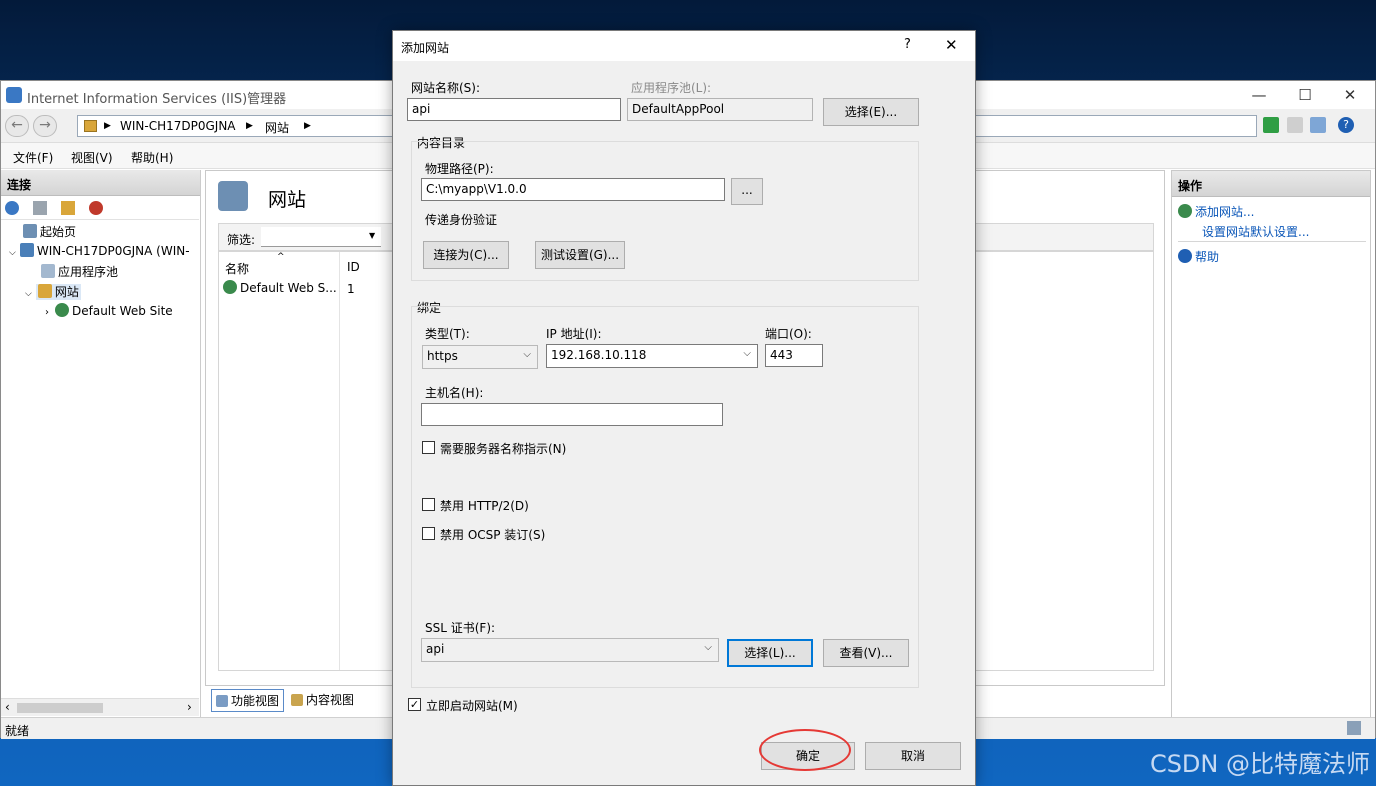 This screenshot has height=786, width=1376. What do you see at coordinates (570, 650) in the screenshot?
I see `ssl-cert-select: api ⌵` at bounding box center [570, 650].